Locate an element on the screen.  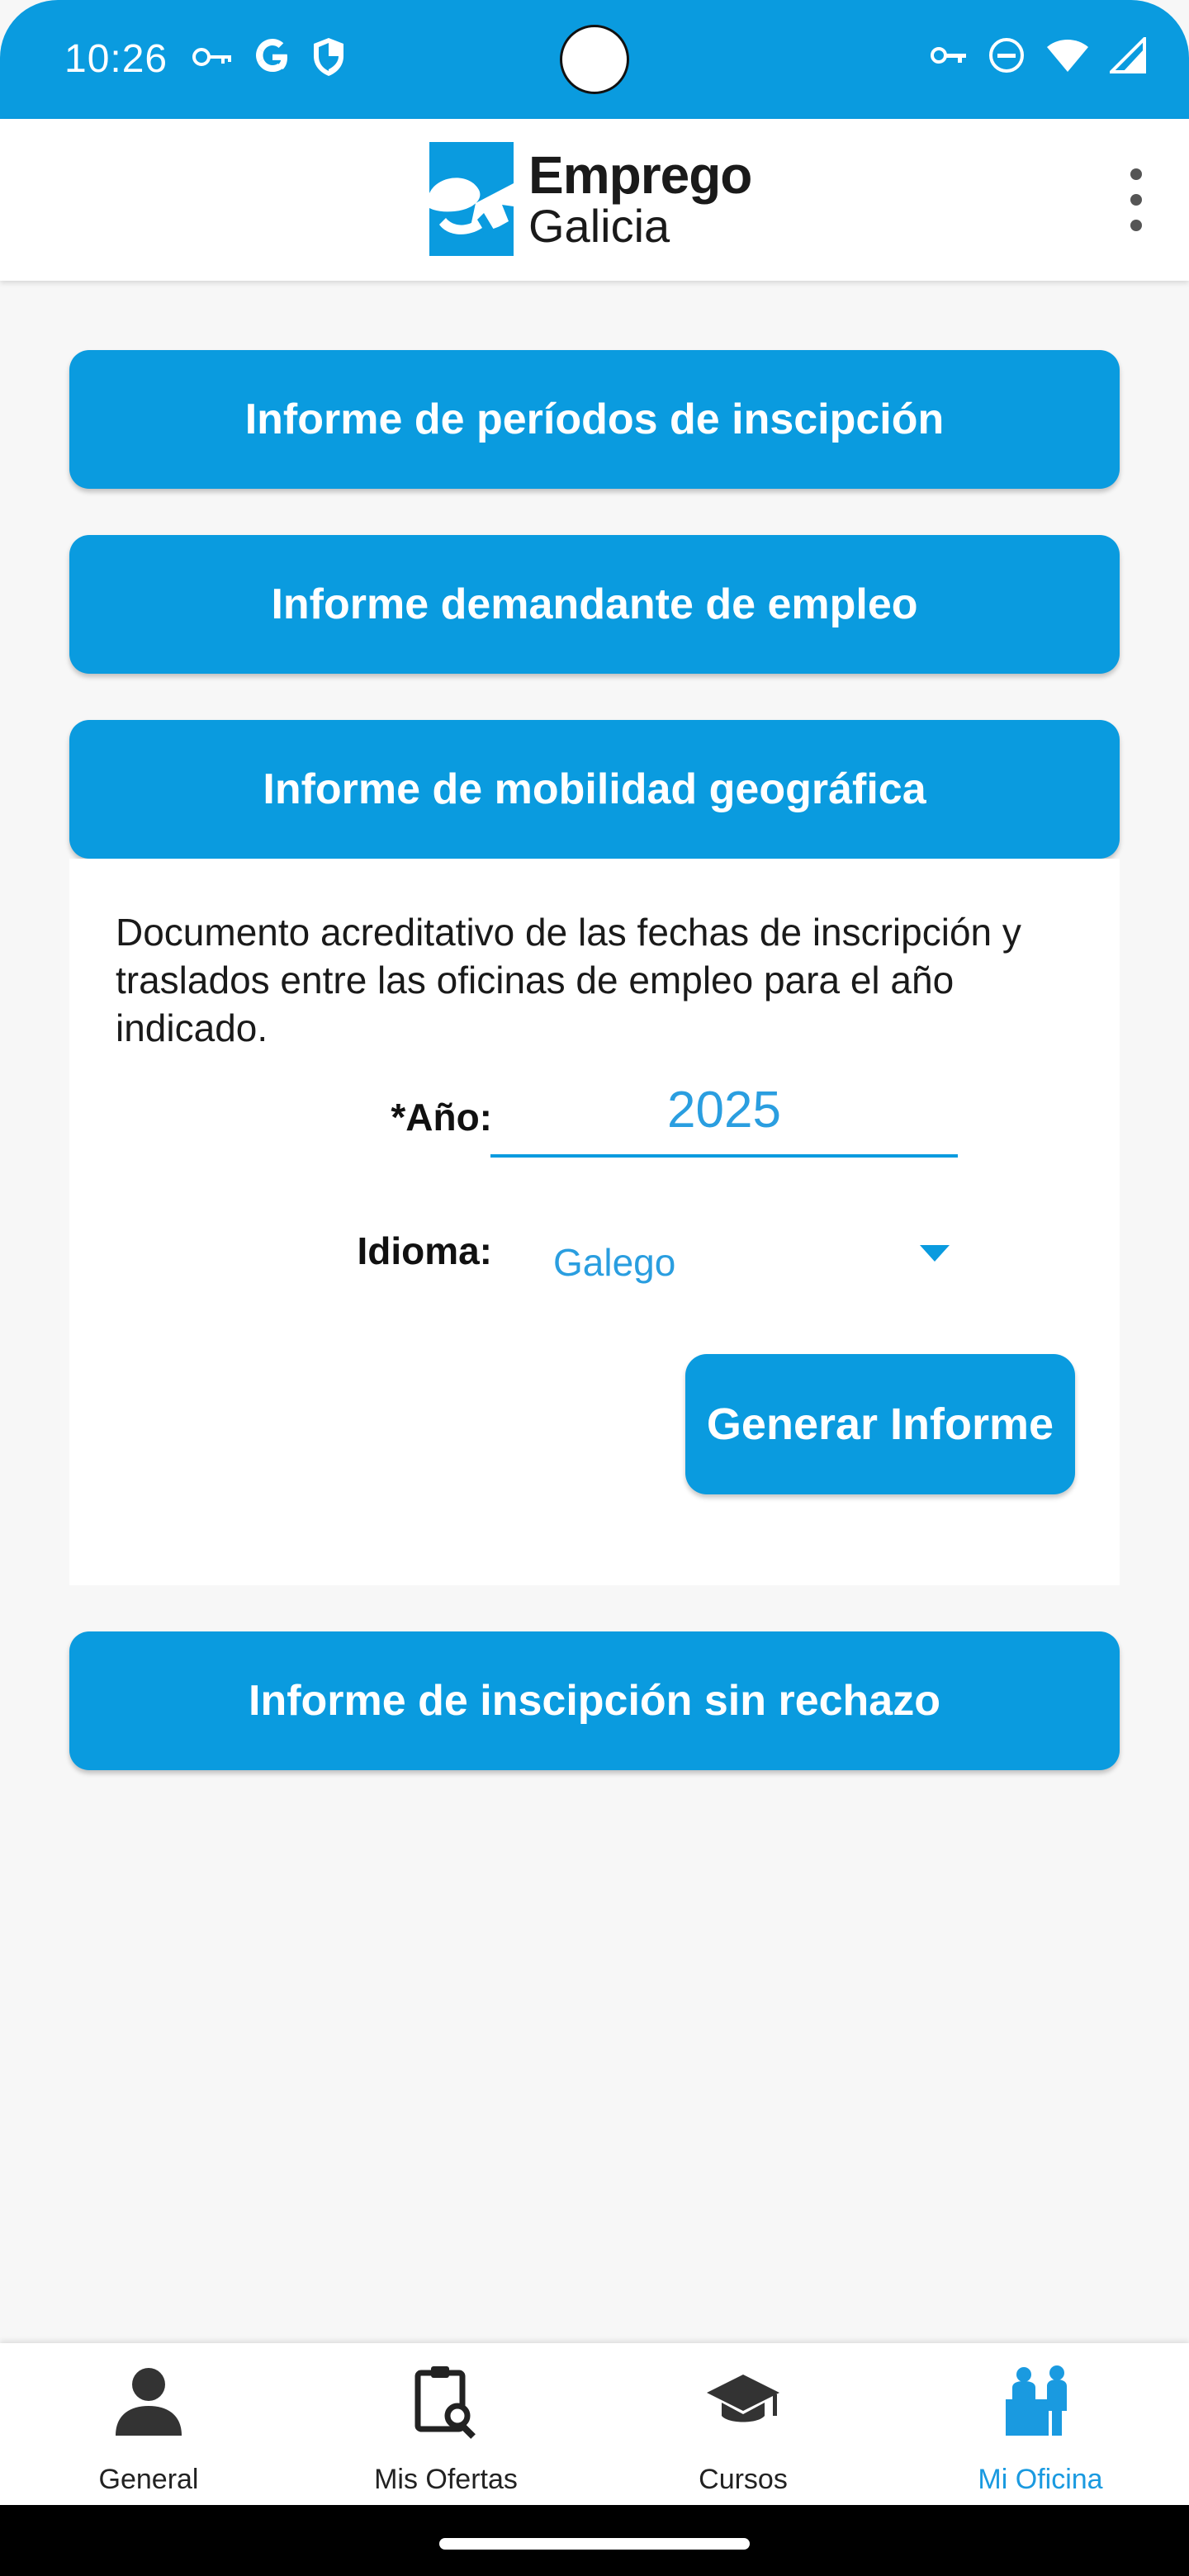
nav-general: General is located at coordinates (148, 2424).